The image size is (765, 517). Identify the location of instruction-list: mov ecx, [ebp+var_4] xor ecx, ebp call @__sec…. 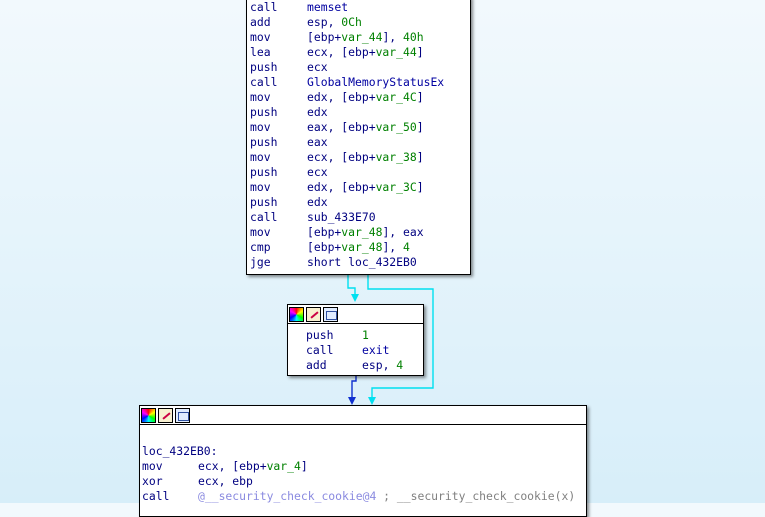
(364, 481).